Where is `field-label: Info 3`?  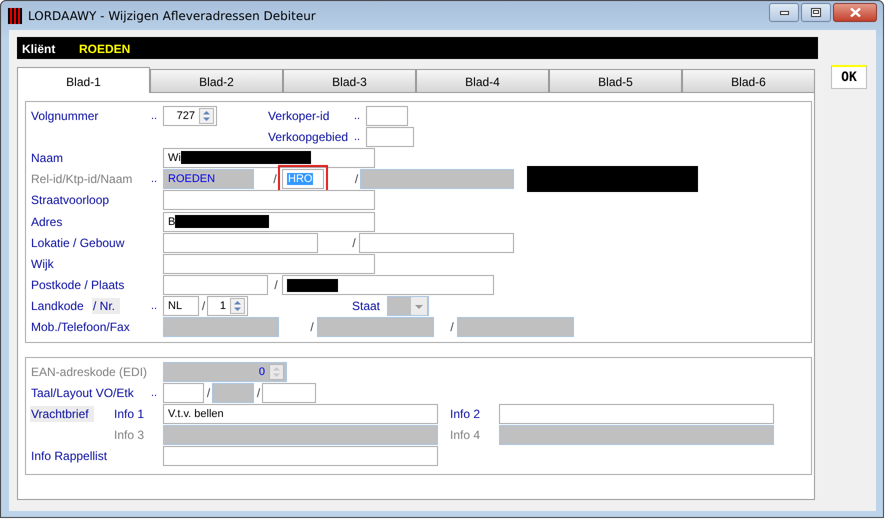
field-label: Info 3 is located at coordinates (130, 435).